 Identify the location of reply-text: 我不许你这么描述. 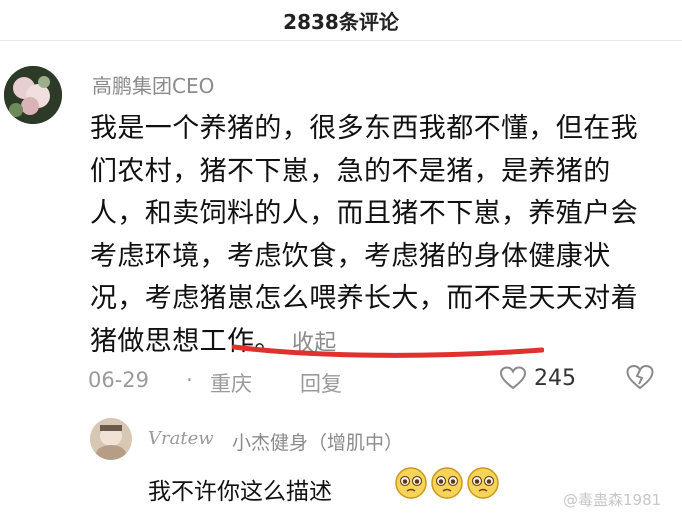
(240, 492).